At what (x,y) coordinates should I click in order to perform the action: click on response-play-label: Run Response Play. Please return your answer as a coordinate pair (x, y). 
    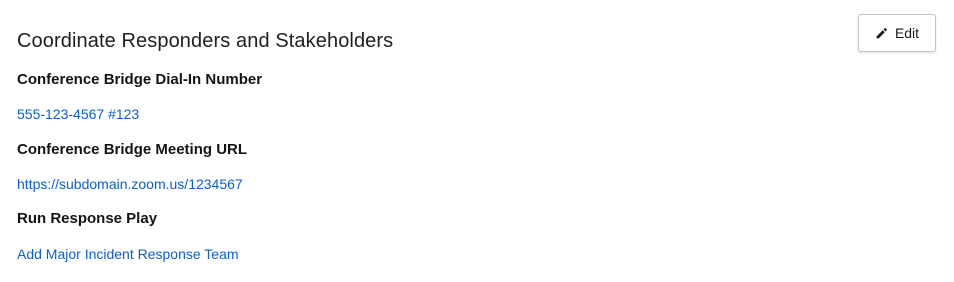
    Looking at the image, I should click on (87, 218).